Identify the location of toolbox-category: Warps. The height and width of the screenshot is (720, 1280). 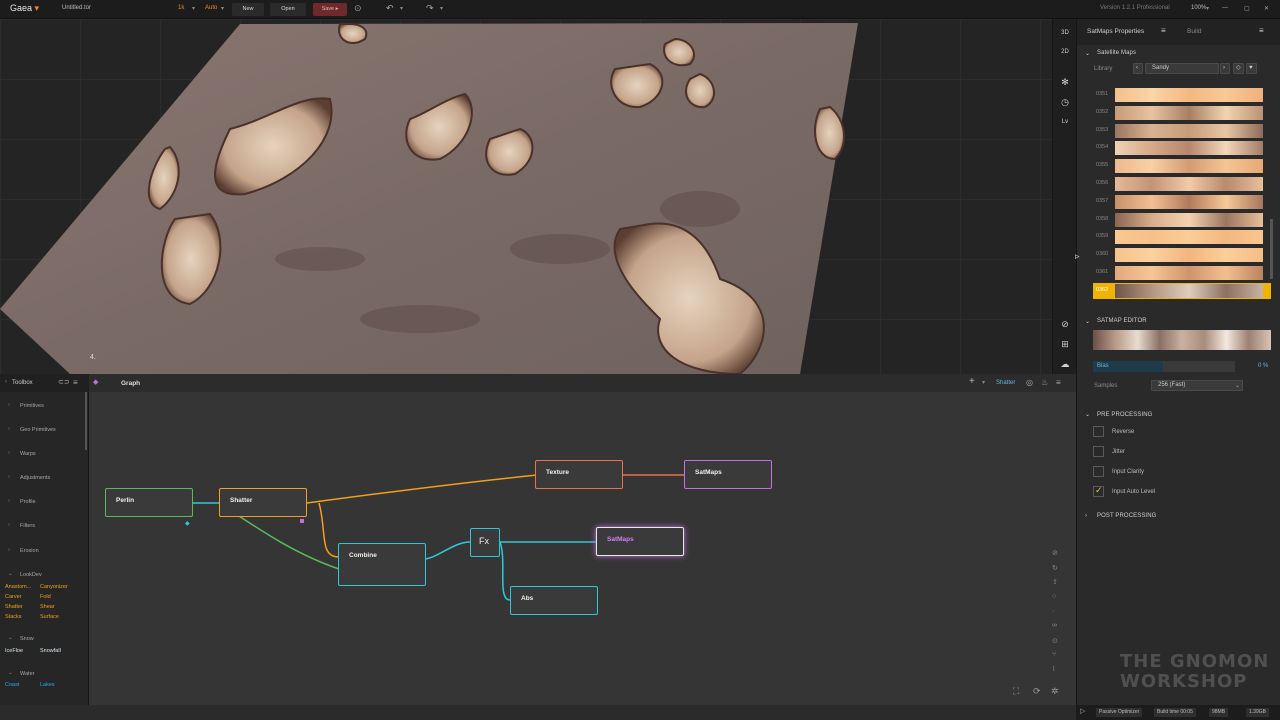
(28, 454).